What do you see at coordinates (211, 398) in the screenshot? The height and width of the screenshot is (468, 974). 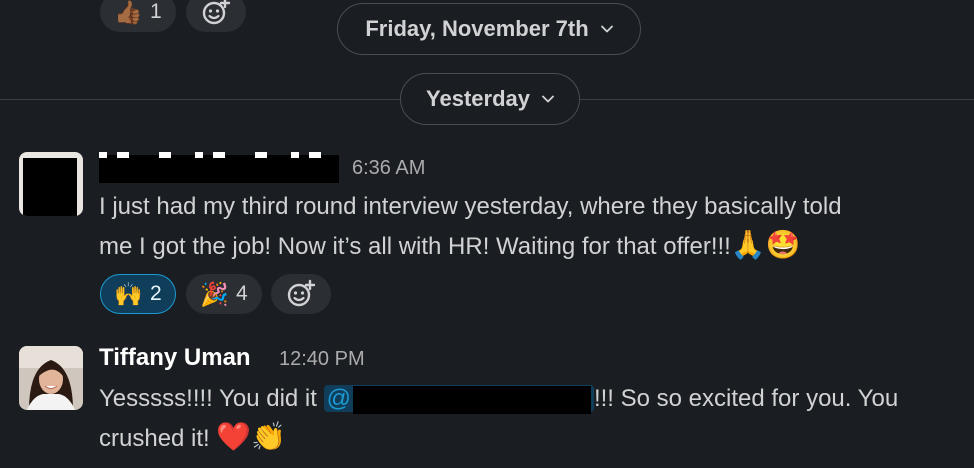 I see `message-text-fragment: Yesssss!!!! You did it` at bounding box center [211, 398].